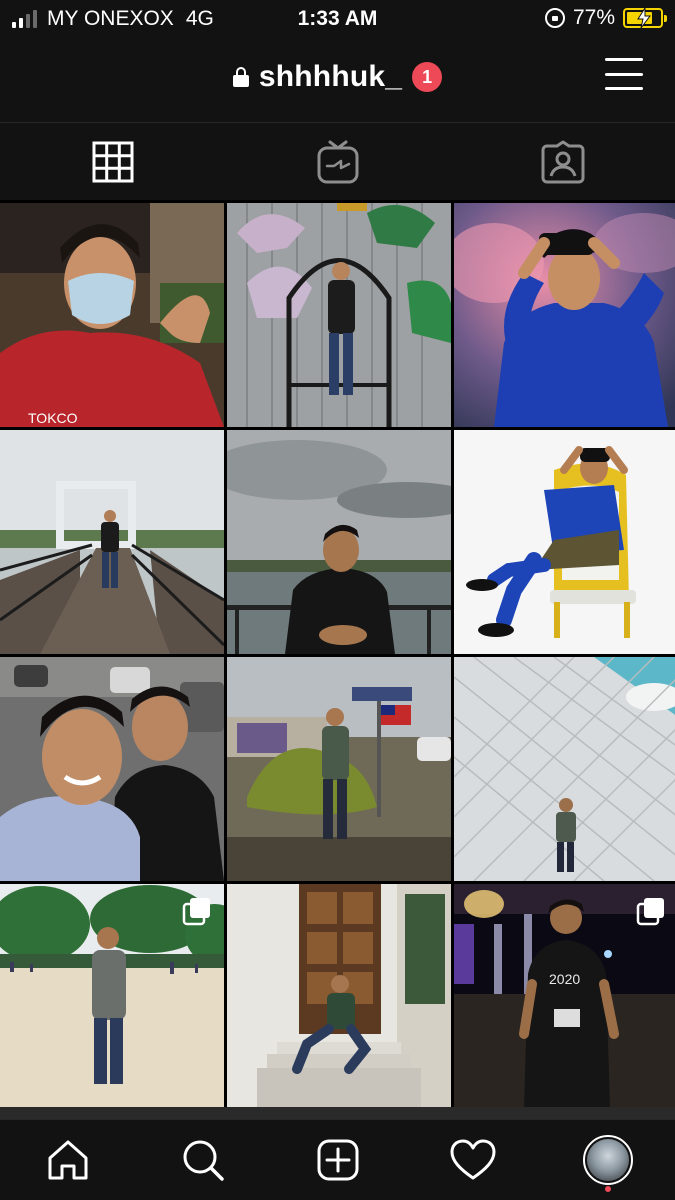  Describe the element at coordinates (624, 74) in the screenshot. I see `menu-button` at that location.